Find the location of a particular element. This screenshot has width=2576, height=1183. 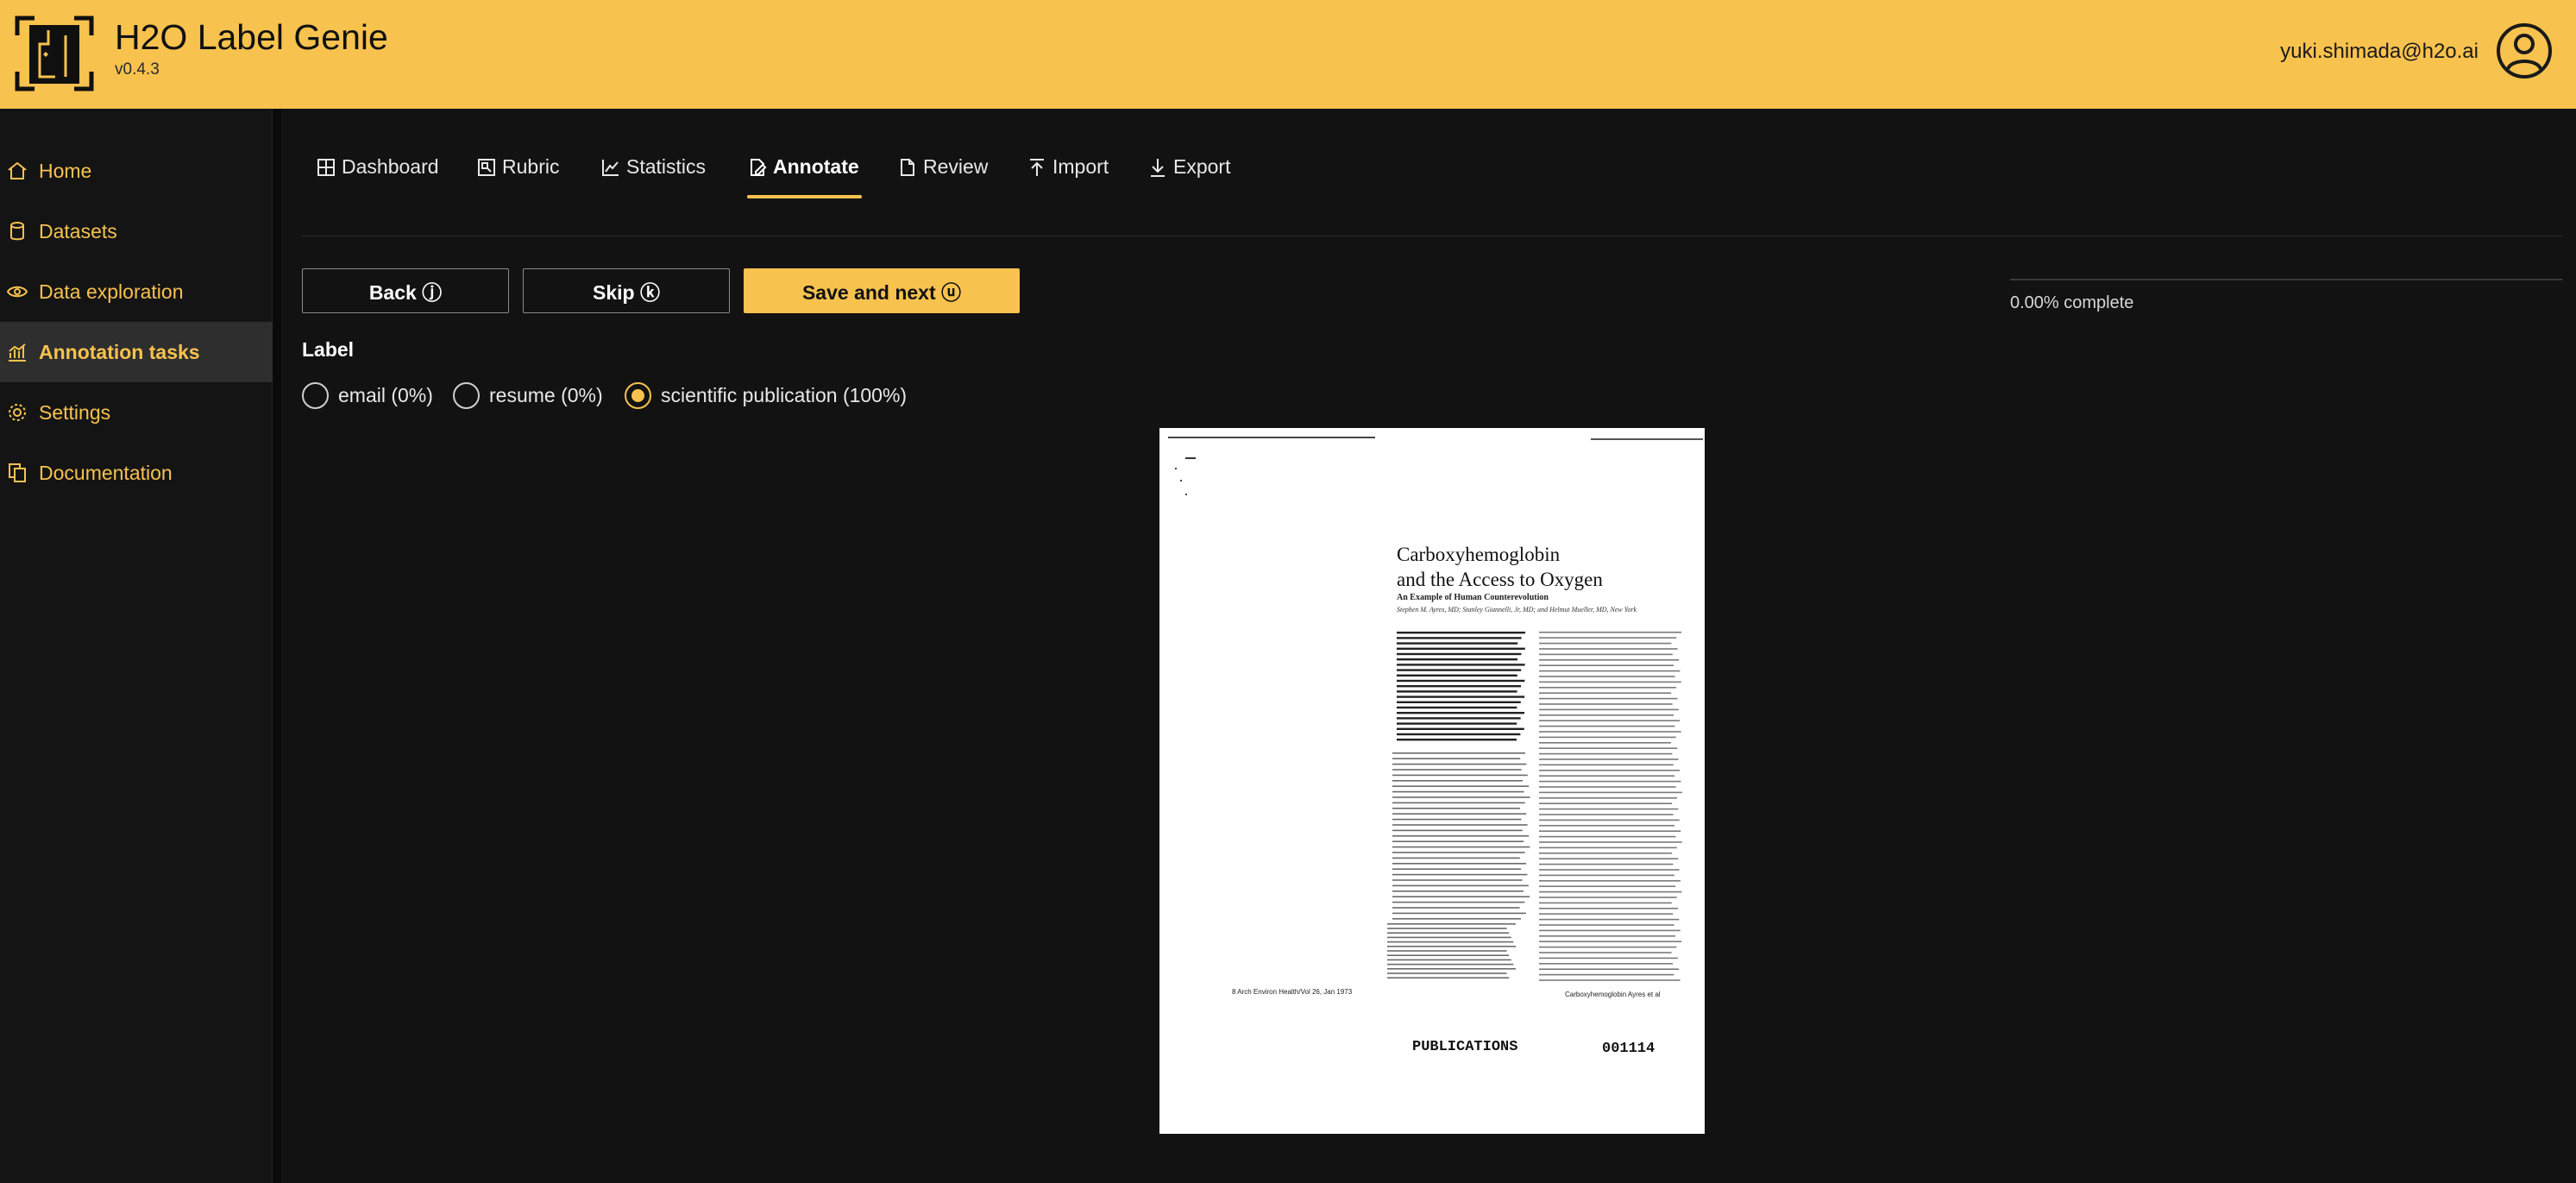

document-stamp-number: 001114 is located at coordinates (1629, 1049).